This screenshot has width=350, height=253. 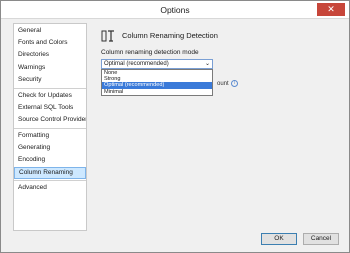 What do you see at coordinates (50, 96) in the screenshot?
I see `sidebar-item-check-for-updates: Check for Updates` at bounding box center [50, 96].